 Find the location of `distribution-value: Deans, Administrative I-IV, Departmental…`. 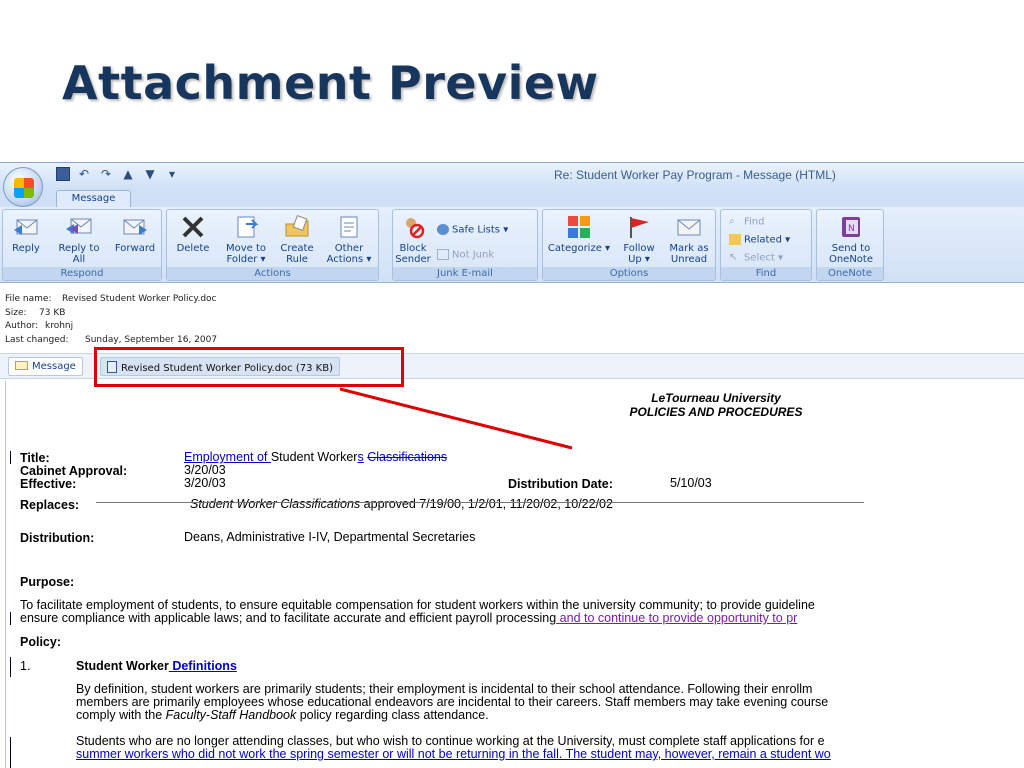

distribution-value: Deans, Administrative I-IV, Departmental… is located at coordinates (330, 537).